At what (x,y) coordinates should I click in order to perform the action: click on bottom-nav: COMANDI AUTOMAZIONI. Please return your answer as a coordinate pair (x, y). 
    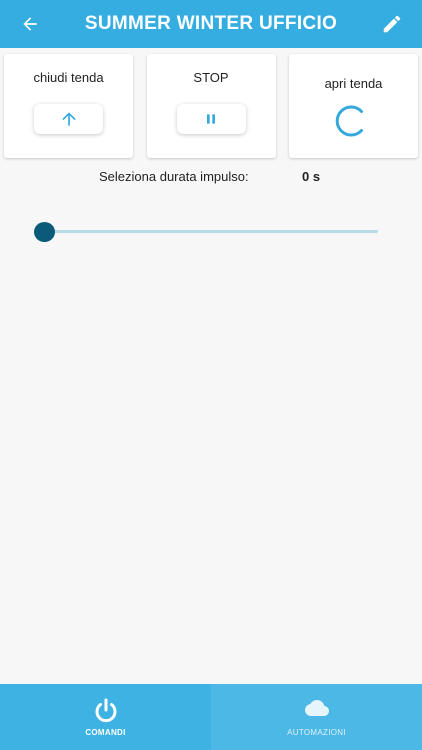
    Looking at the image, I should click on (211, 717).